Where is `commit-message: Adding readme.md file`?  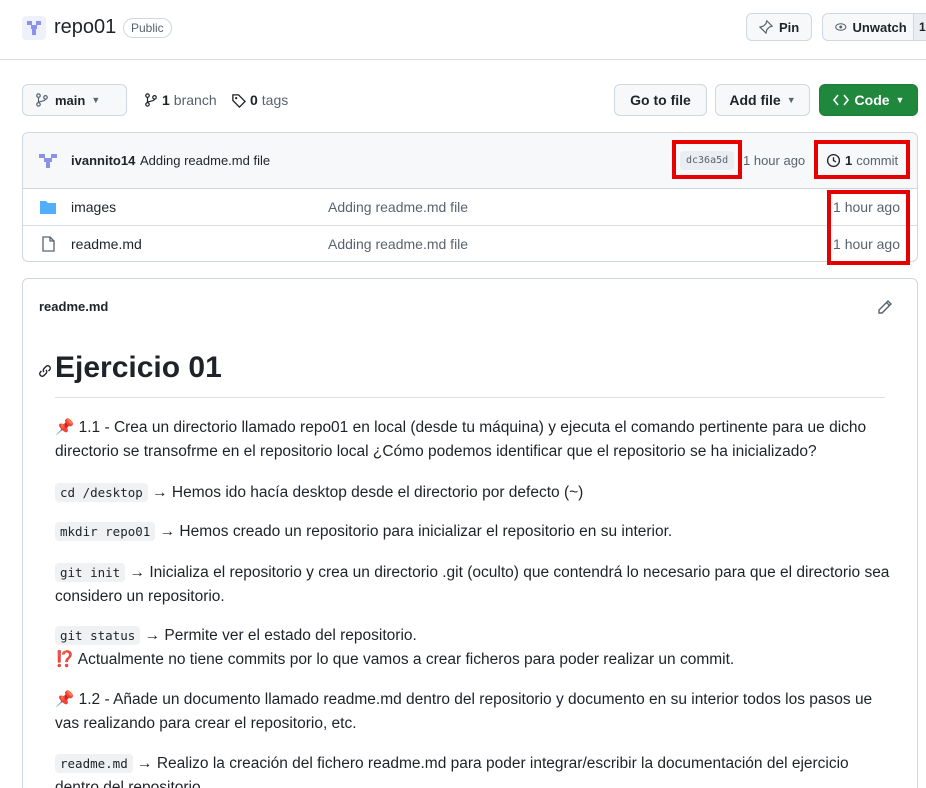
commit-message: Adding readme.md file is located at coordinates (205, 160).